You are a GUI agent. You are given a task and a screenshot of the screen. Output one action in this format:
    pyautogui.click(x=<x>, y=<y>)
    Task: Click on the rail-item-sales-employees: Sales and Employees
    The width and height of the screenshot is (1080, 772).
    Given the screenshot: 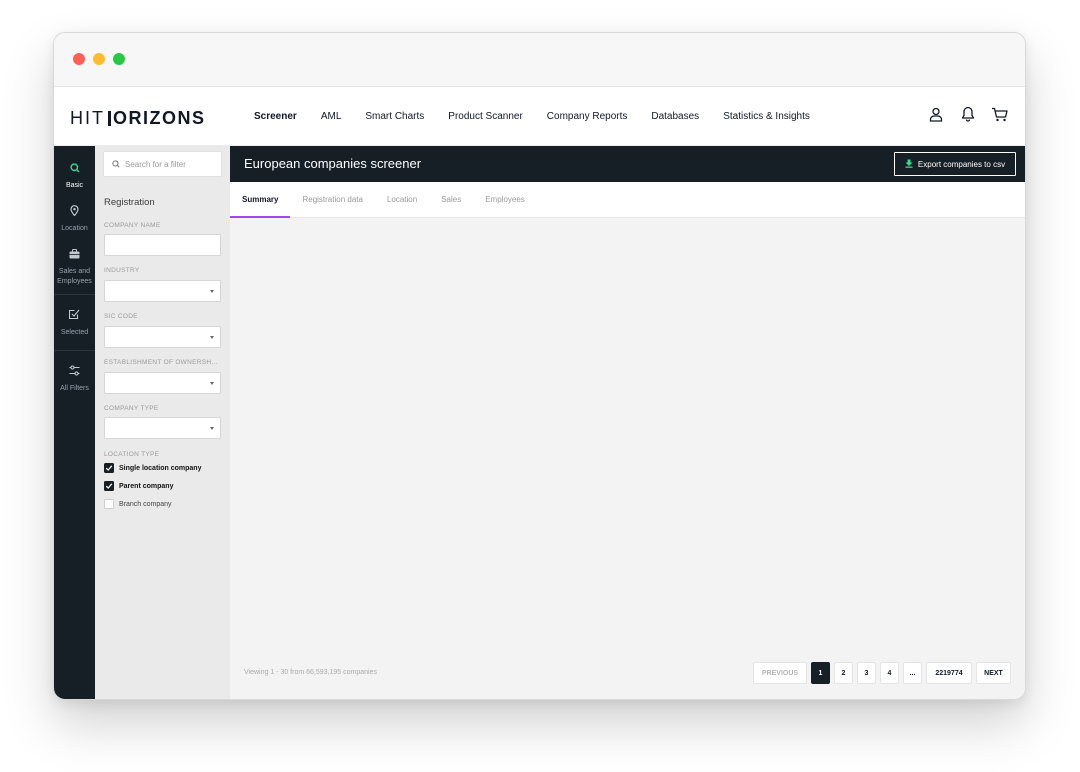 What is the action you would take?
    pyautogui.click(x=74, y=266)
    